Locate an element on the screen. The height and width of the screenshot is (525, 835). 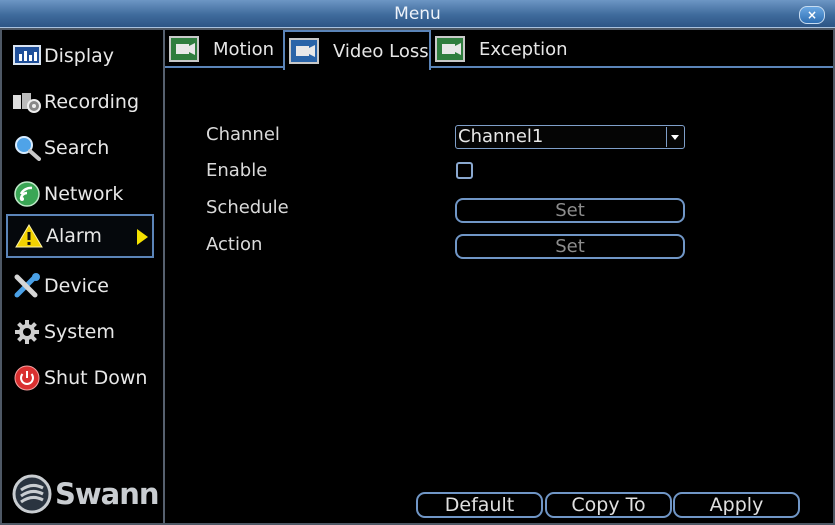
sidebar-item-shut-down: Shut Down is located at coordinates (80, 378).